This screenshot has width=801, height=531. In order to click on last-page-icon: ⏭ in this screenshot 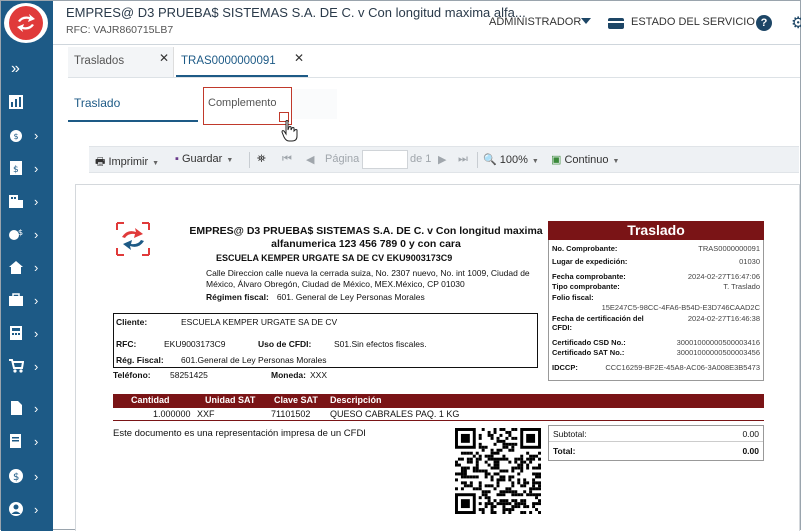, I will do `click(463, 159)`.